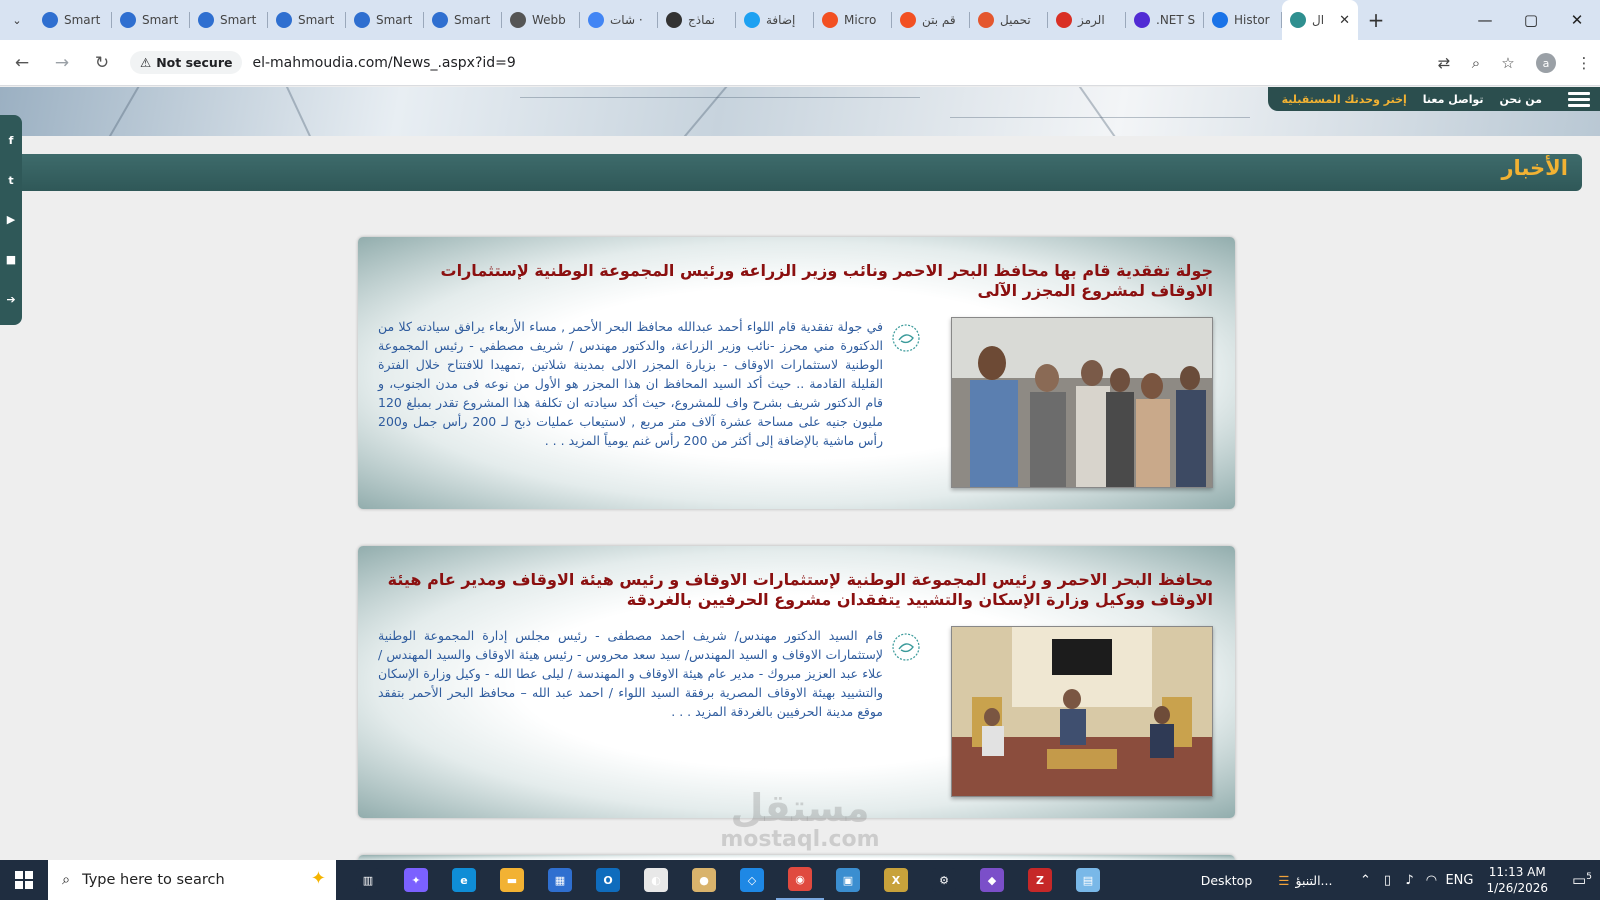  I want to click on paint-icon: ◐, so click(656, 880).